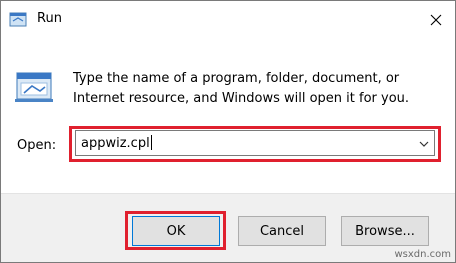 This screenshot has width=456, height=263. Describe the element at coordinates (116, 143) in the screenshot. I see `open-input: appwiz.cpl` at that location.